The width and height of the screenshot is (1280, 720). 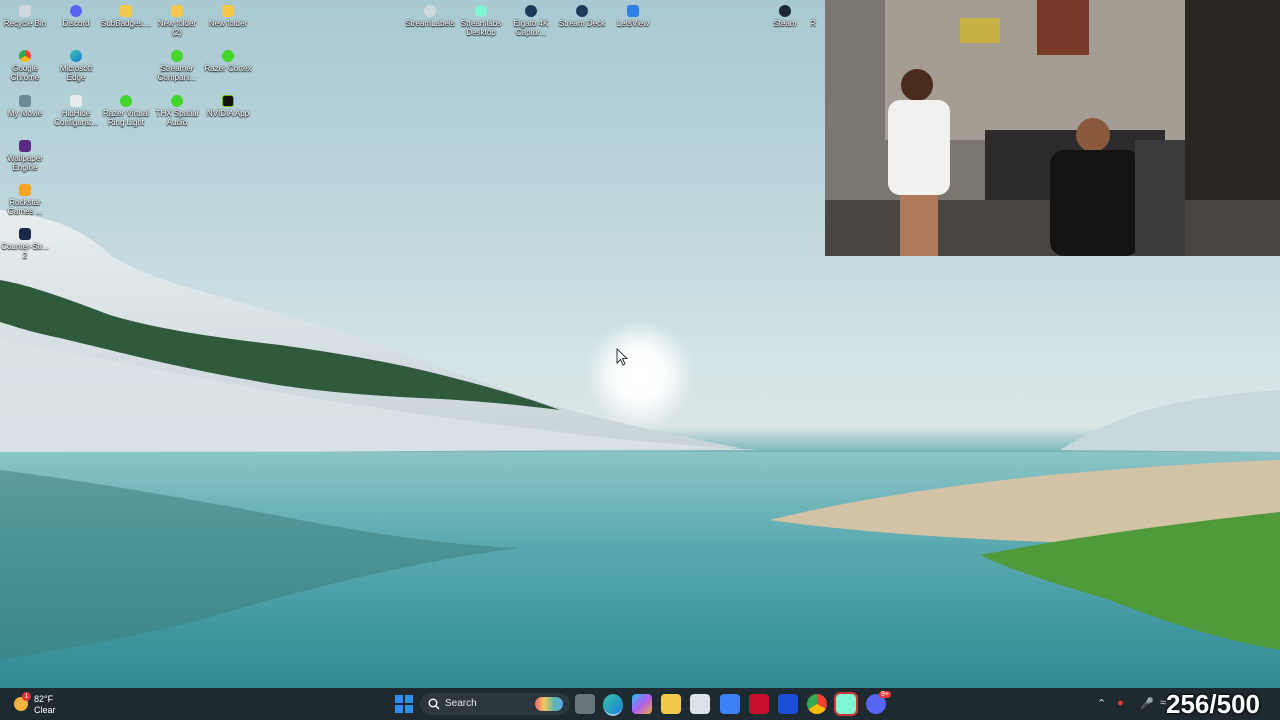 What do you see at coordinates (1160, 198) in the screenshot?
I see `chair` at bounding box center [1160, 198].